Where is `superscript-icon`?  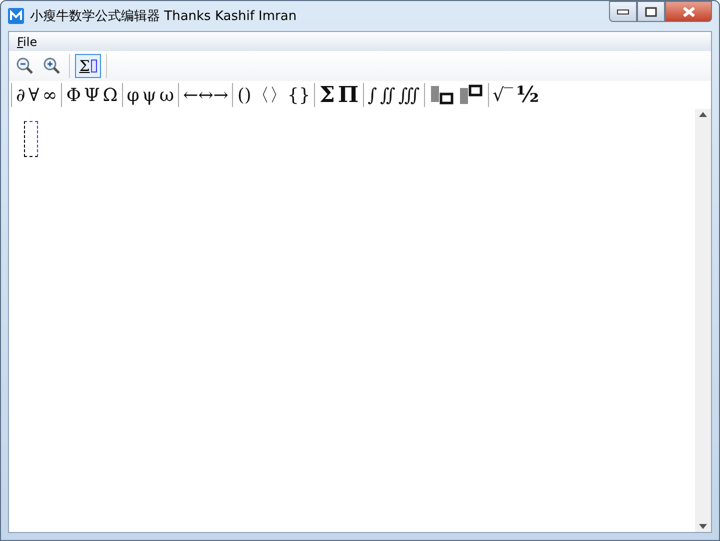
superscript-icon is located at coordinates (471, 95).